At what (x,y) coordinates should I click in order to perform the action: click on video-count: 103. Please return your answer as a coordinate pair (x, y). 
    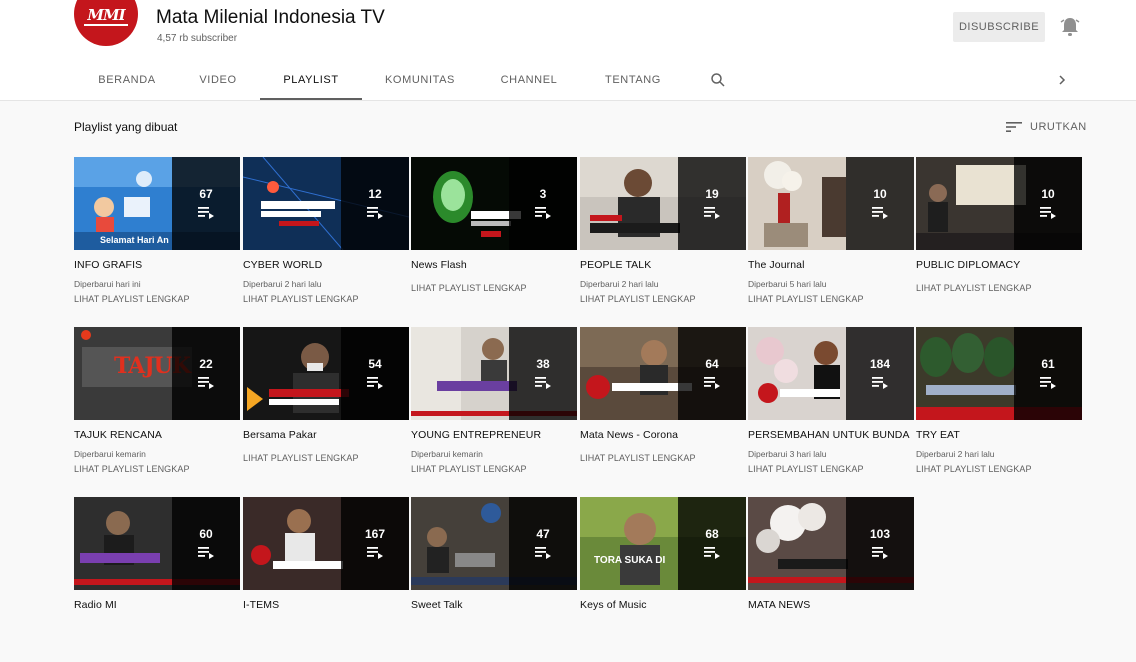
    Looking at the image, I should click on (880, 534).